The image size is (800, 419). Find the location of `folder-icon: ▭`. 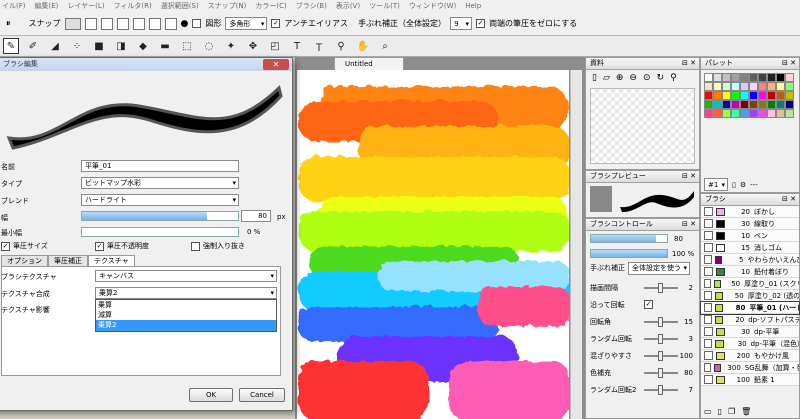

folder-icon: ▭ is located at coordinates (708, 411).